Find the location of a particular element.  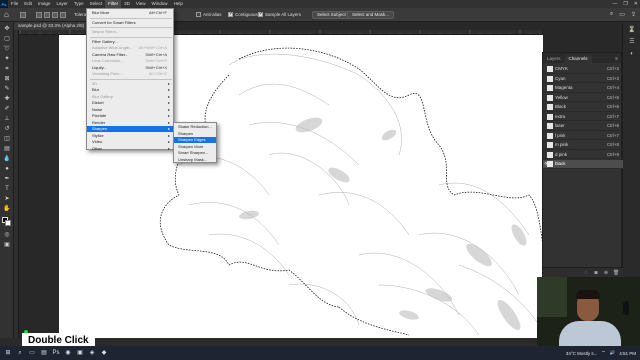

taskbar-search-icon: ⌕ is located at coordinates (20, 353).